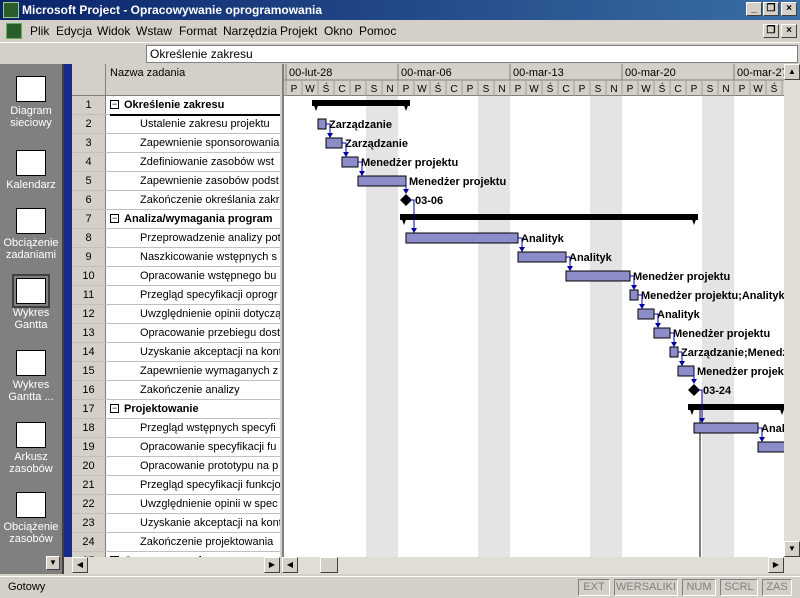  I want to click on table-row: 21 Przegląd specyfikacji funkcjo, so click(176, 485).